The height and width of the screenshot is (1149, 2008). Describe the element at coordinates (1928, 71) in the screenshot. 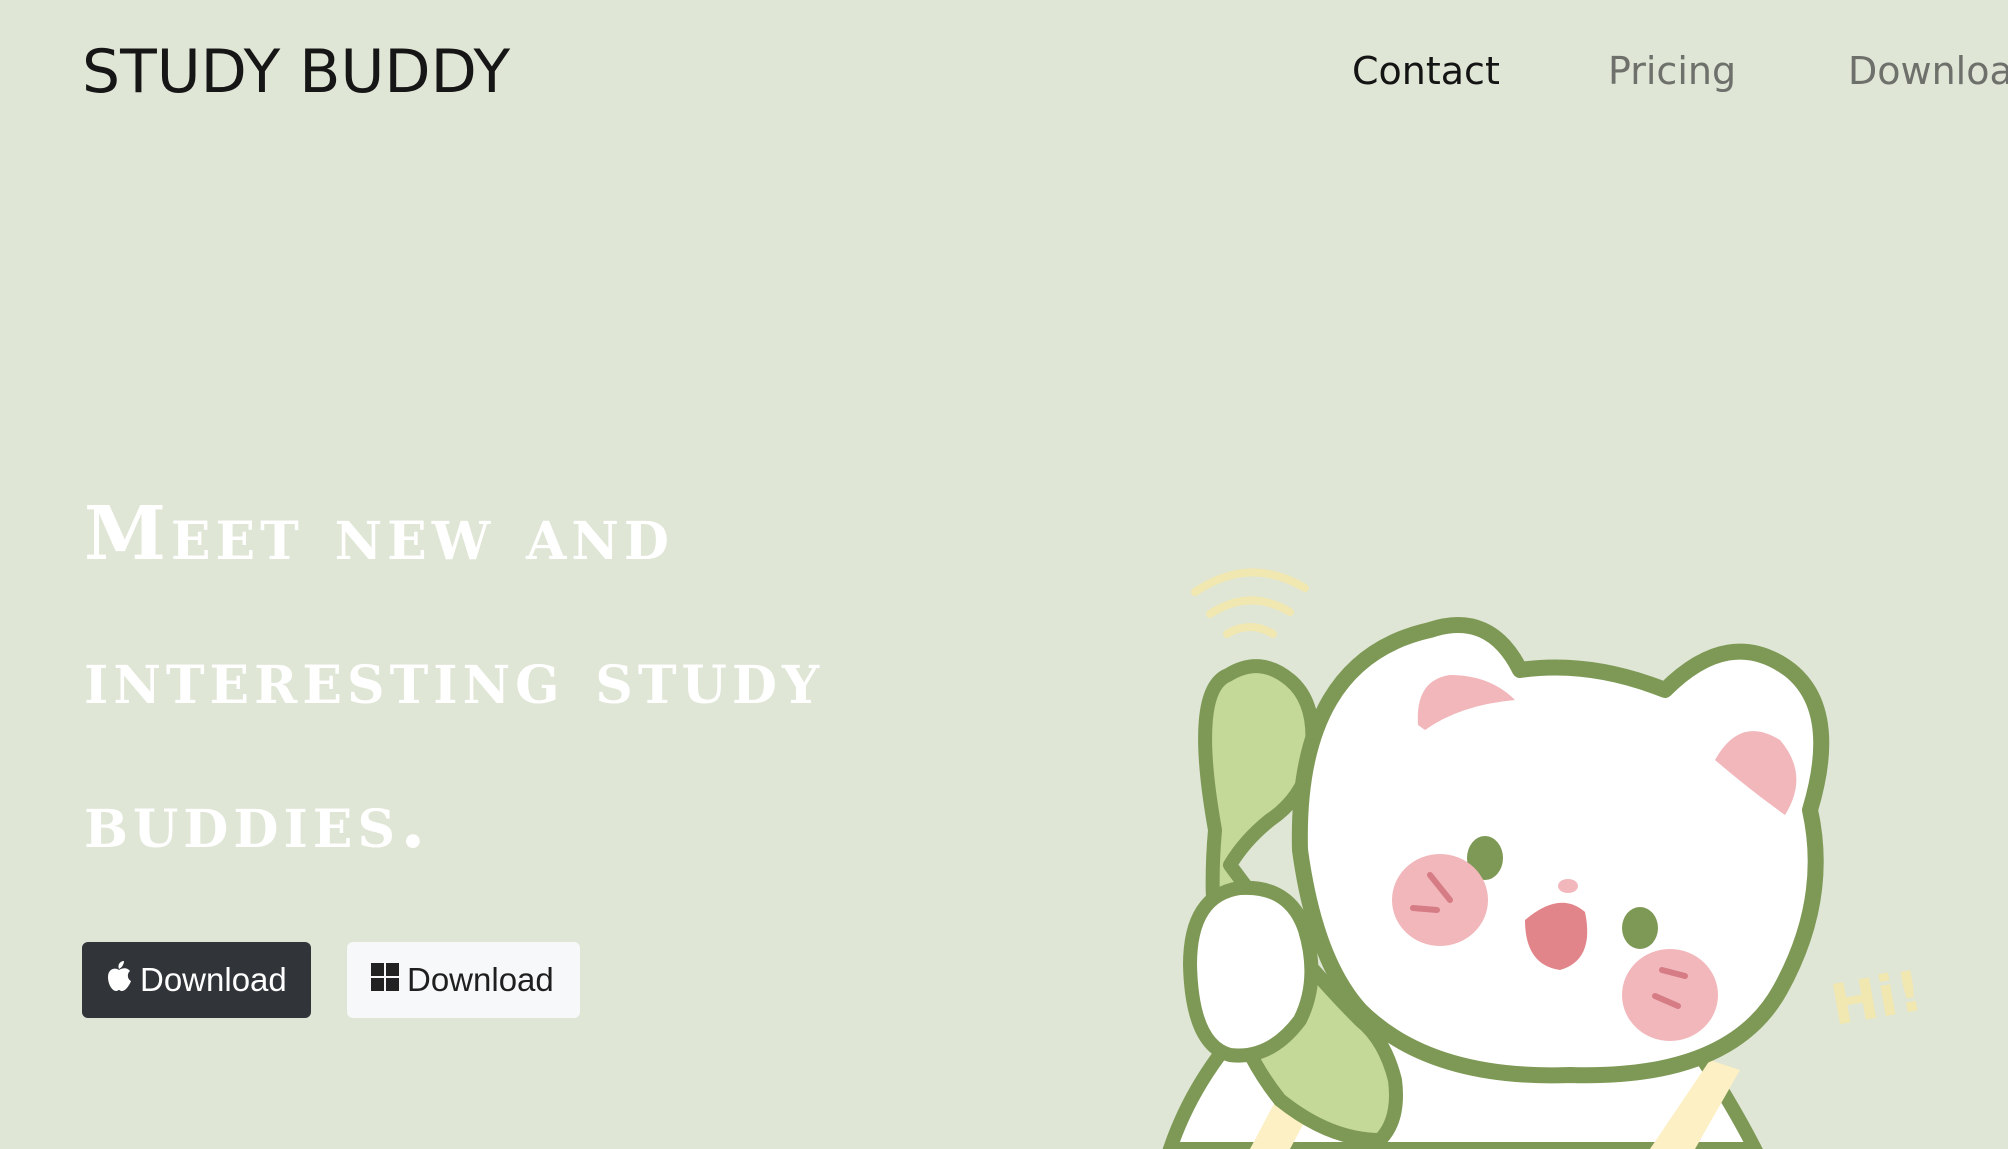

I see `nav-download-link: Download` at that location.